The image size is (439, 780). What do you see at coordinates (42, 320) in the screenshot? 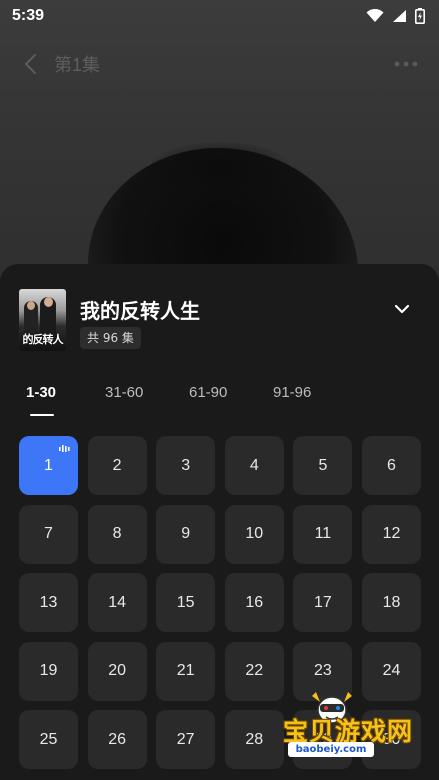
I see `drama-cover-image: 的反转人` at bounding box center [42, 320].